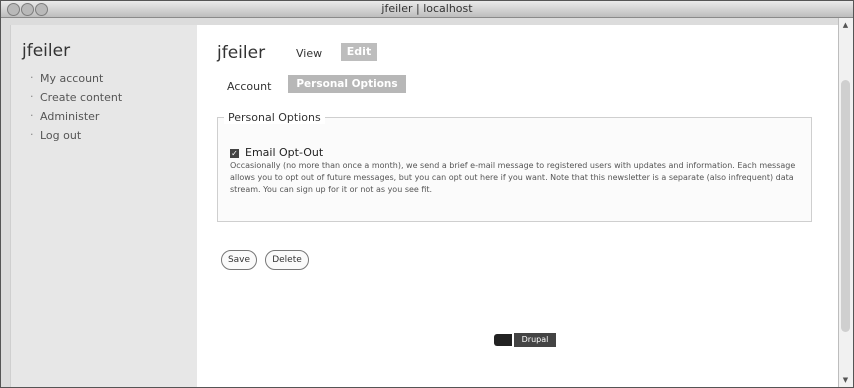  What do you see at coordinates (845, 206) in the screenshot?
I see `scrollbar-thumb` at bounding box center [845, 206].